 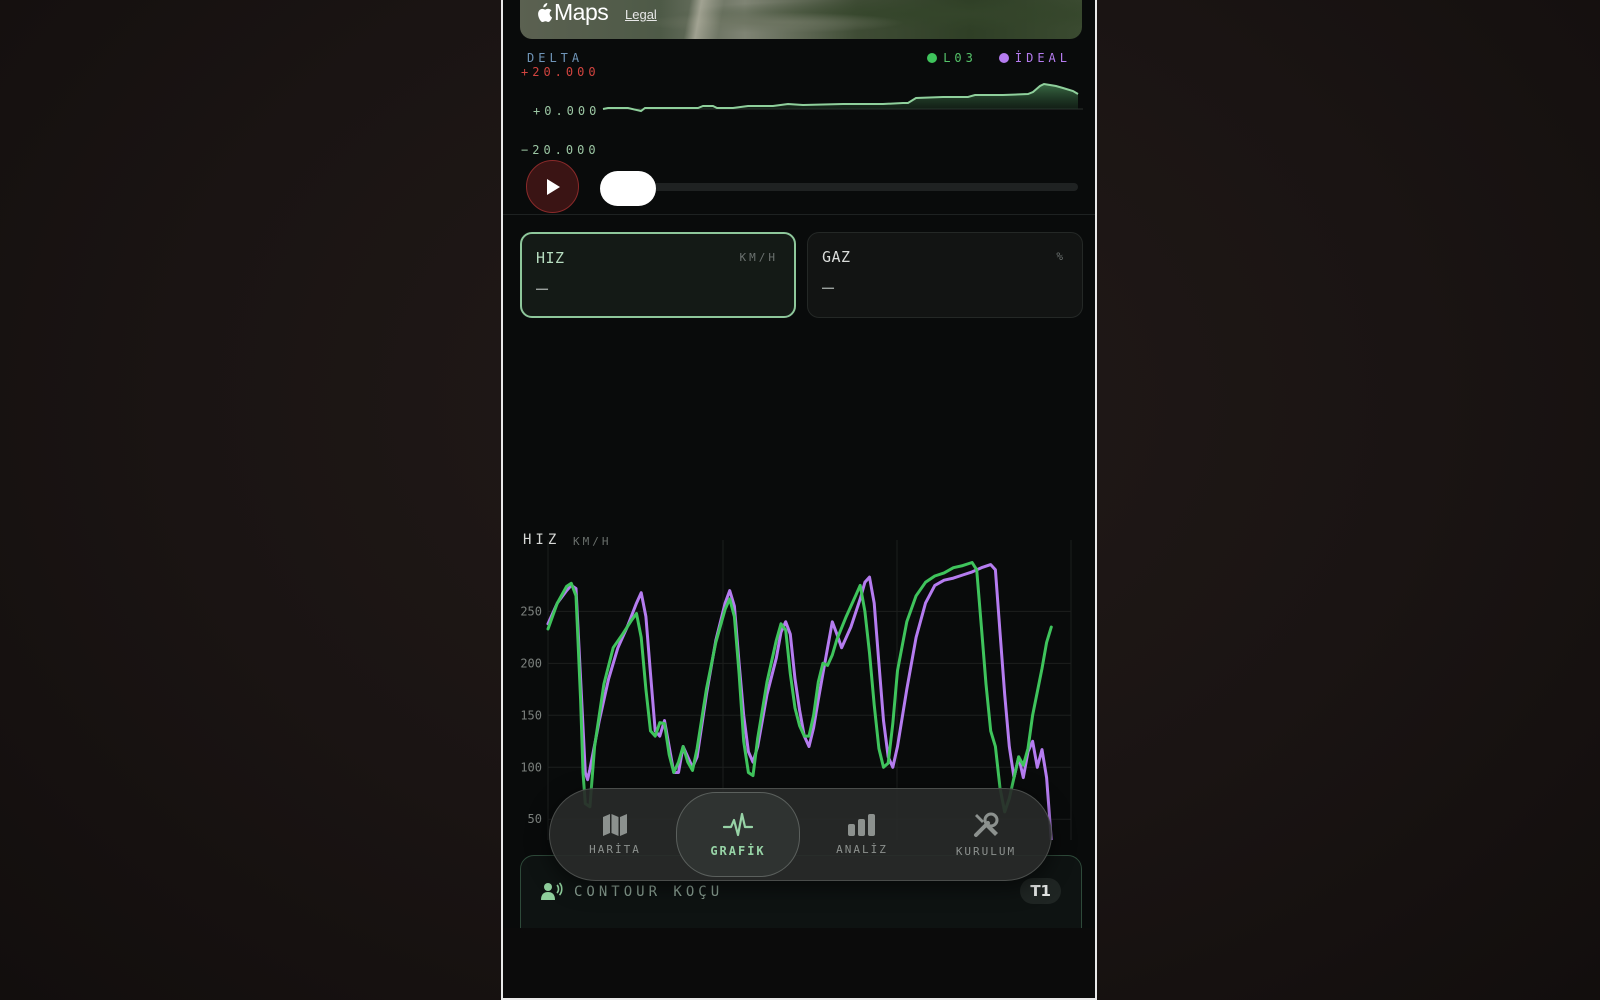 What do you see at coordinates (560, 150) in the screenshot?
I see `delta-lower-label: −20.000` at bounding box center [560, 150].